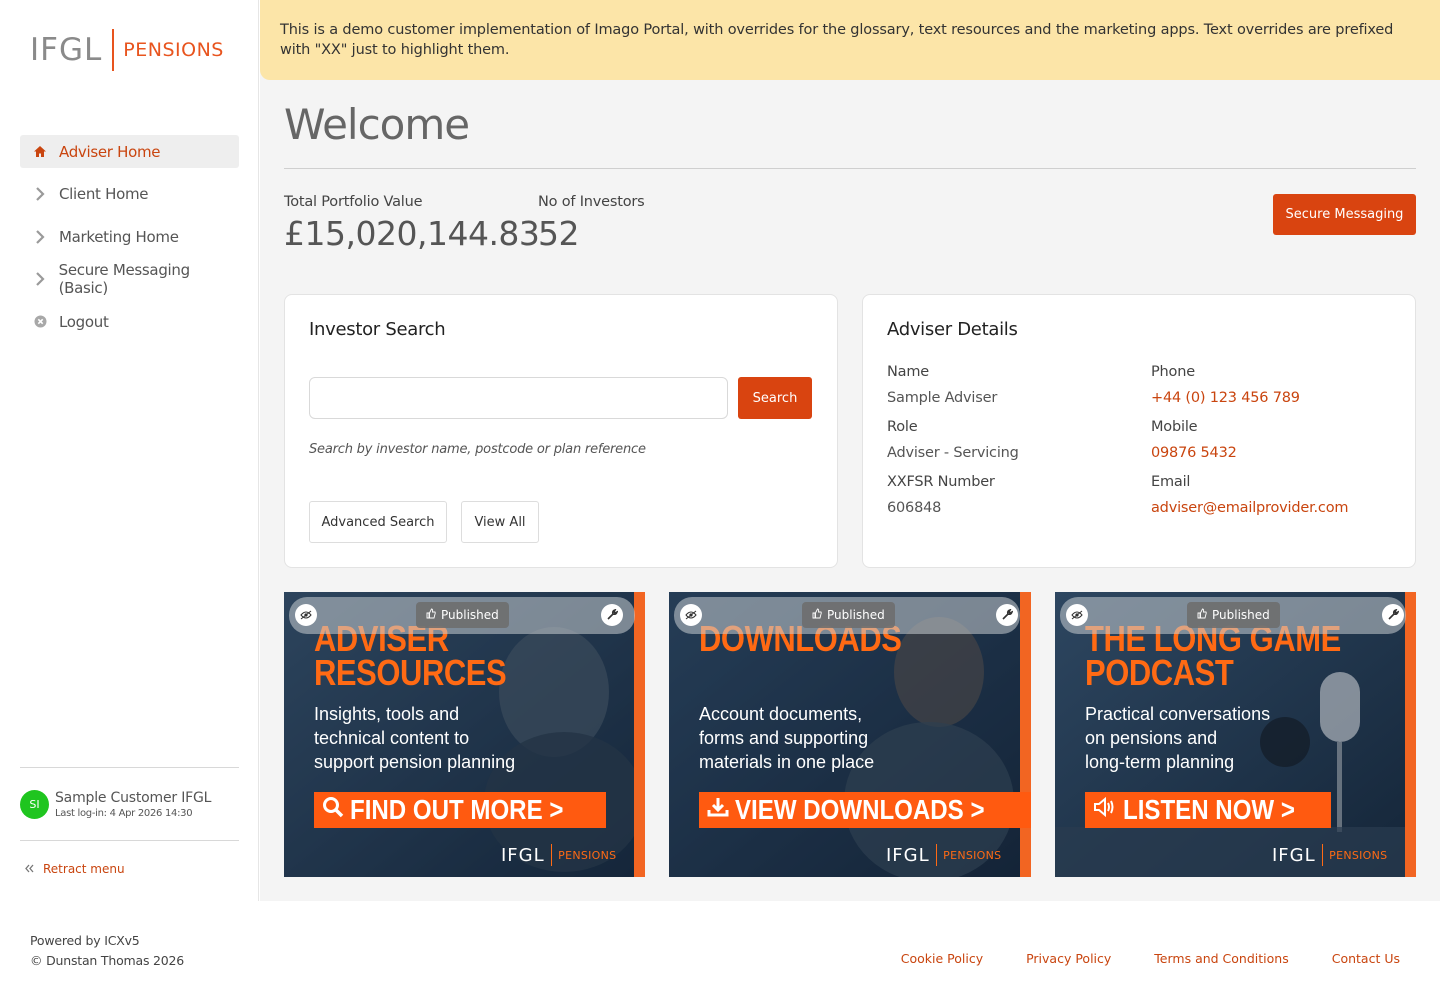 The width and height of the screenshot is (1440, 1001). What do you see at coordinates (558, 233) in the screenshot?
I see `stat-value: 52` at bounding box center [558, 233].